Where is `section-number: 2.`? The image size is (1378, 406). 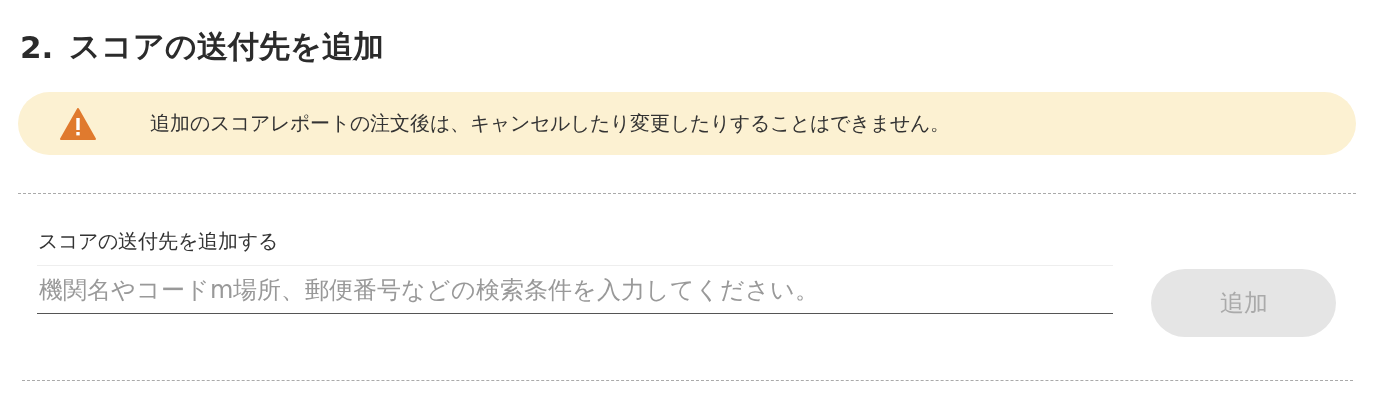
section-number: 2. is located at coordinates (37, 47).